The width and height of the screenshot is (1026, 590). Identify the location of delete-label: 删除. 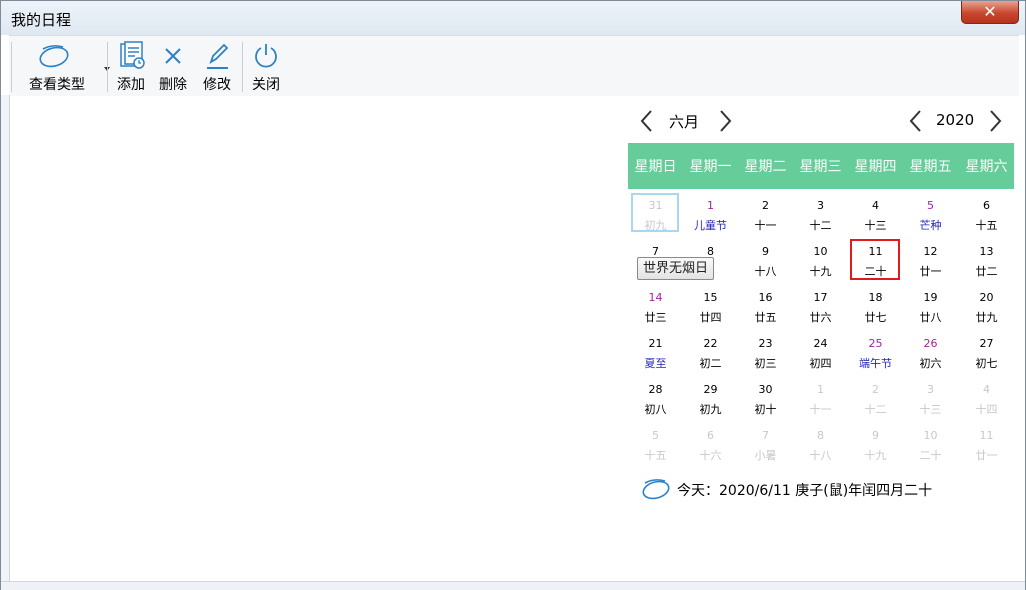
(173, 85).